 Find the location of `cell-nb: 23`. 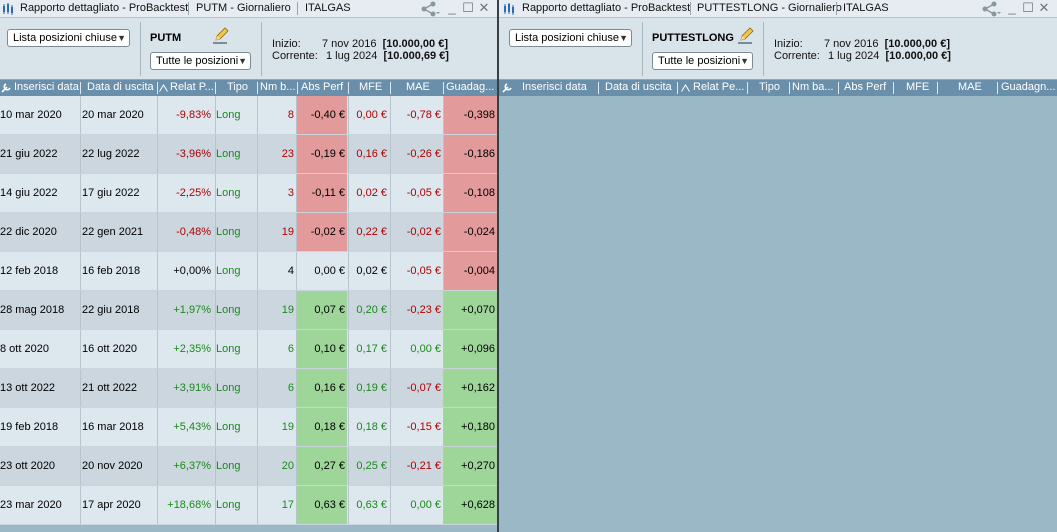

cell-nb: 23 is located at coordinates (287, 154).